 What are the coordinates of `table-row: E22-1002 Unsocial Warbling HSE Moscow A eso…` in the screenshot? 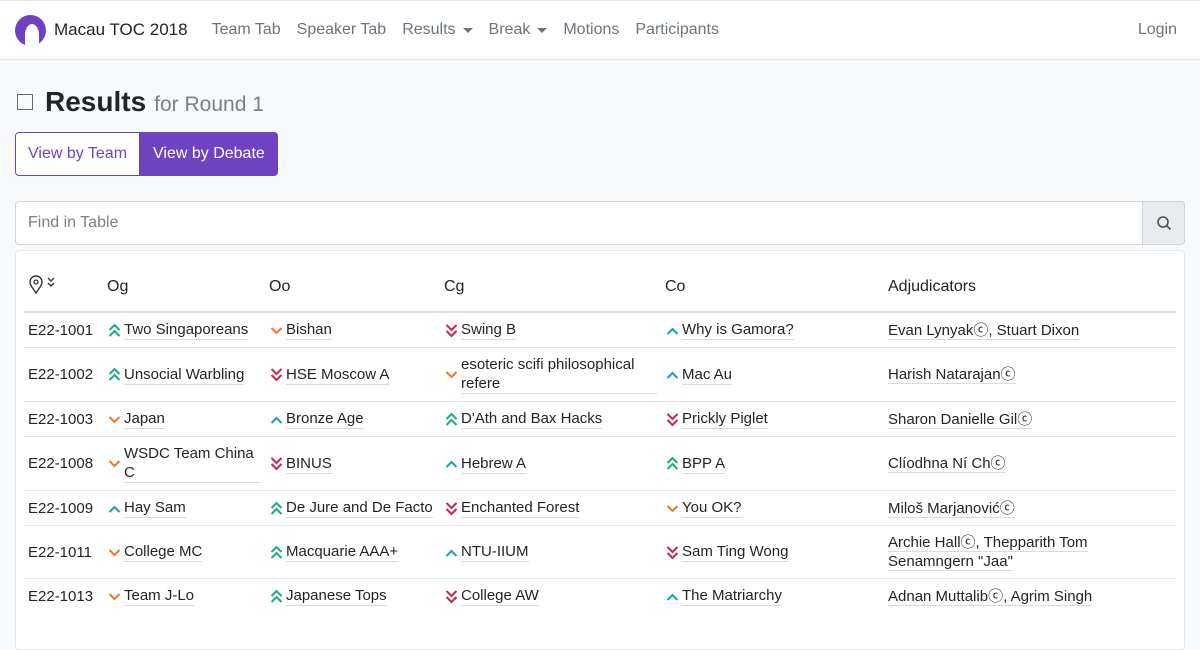 It's located at (600, 374).